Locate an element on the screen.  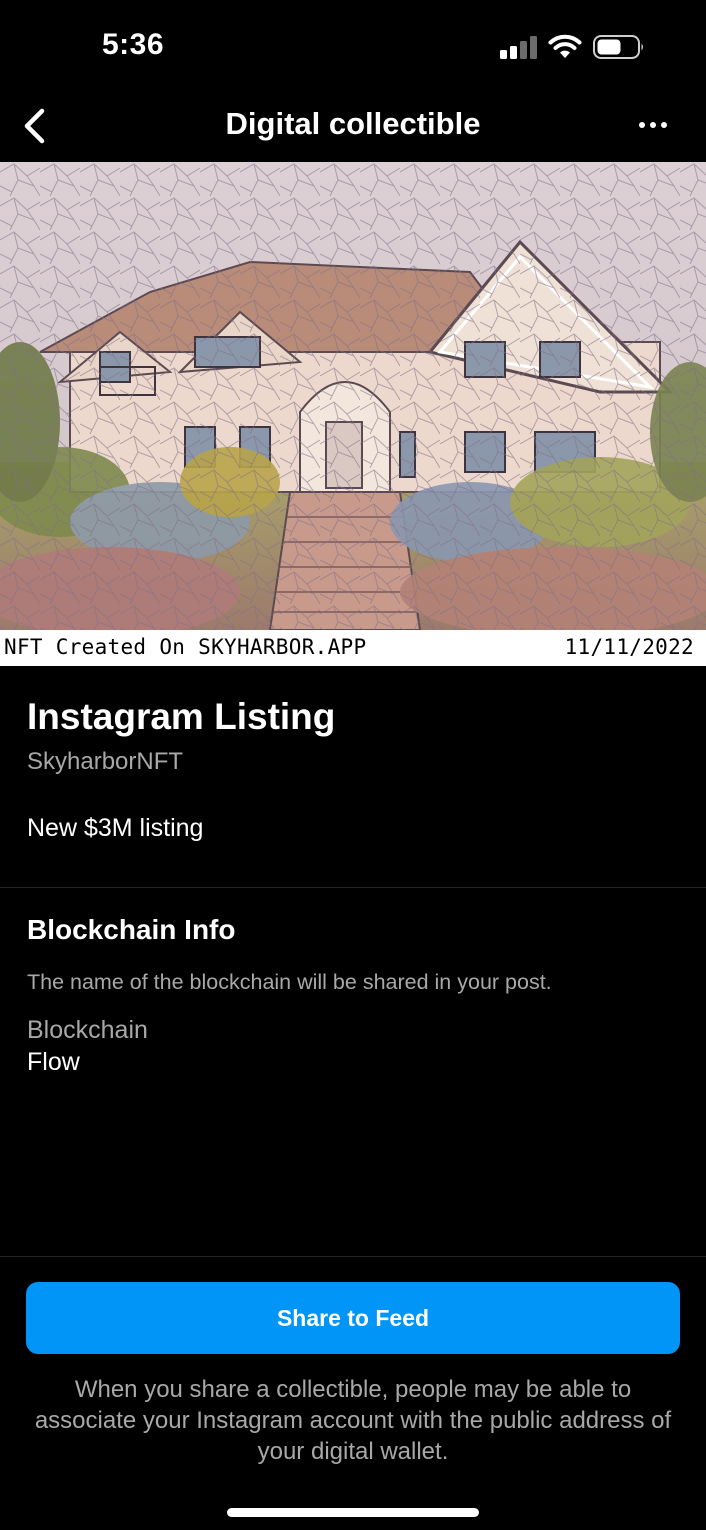
home-indicator is located at coordinates (353, 1512).